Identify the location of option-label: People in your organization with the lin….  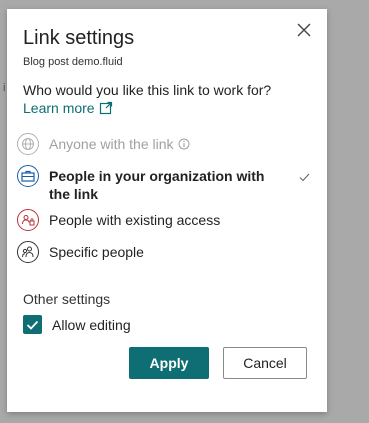
(157, 185).